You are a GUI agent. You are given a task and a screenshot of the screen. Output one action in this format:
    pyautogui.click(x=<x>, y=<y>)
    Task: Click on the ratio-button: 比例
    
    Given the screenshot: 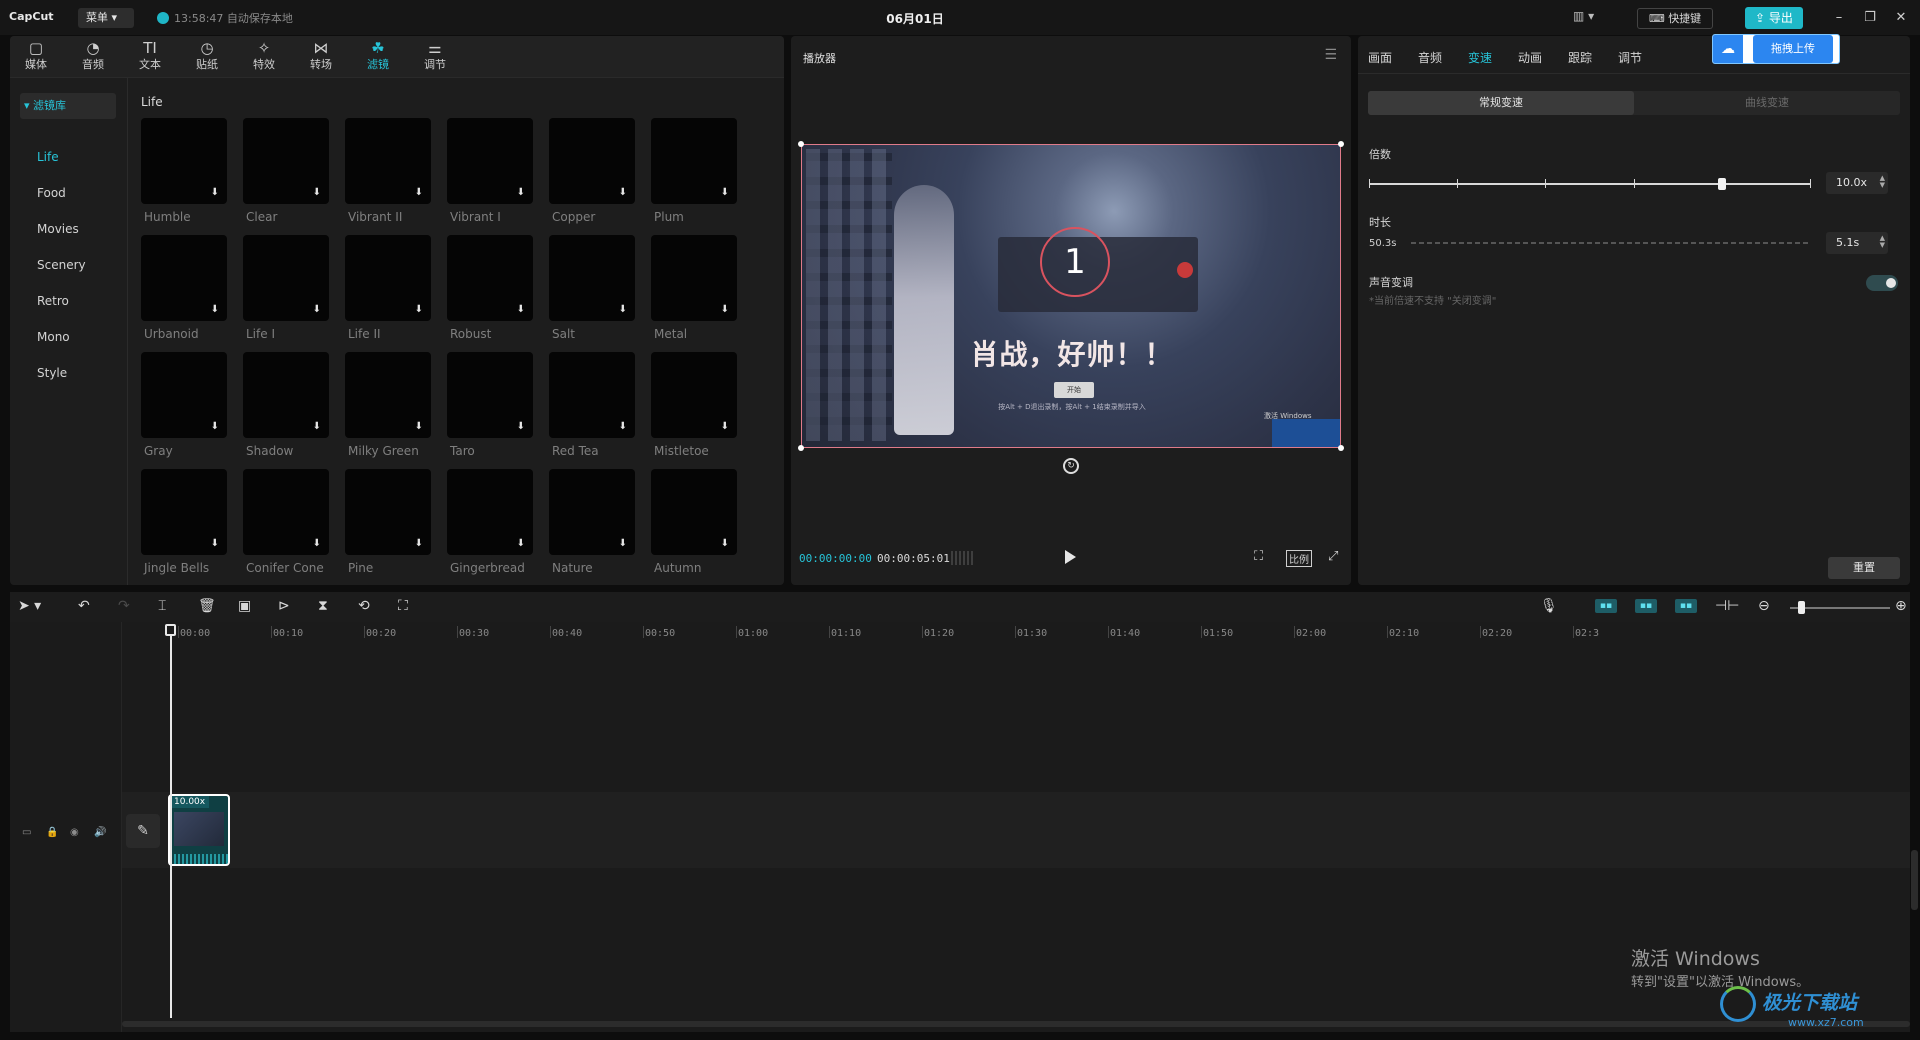 What is the action you would take?
    pyautogui.click(x=1299, y=558)
    